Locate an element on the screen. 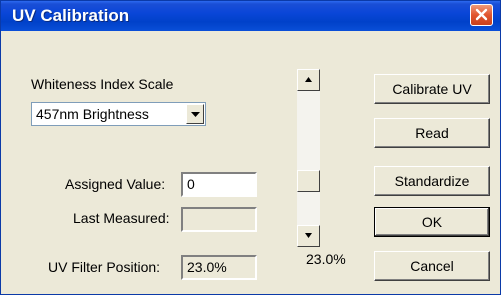 Image resolution: width=501 pixels, height=295 pixels. close-button is located at coordinates (481, 15).